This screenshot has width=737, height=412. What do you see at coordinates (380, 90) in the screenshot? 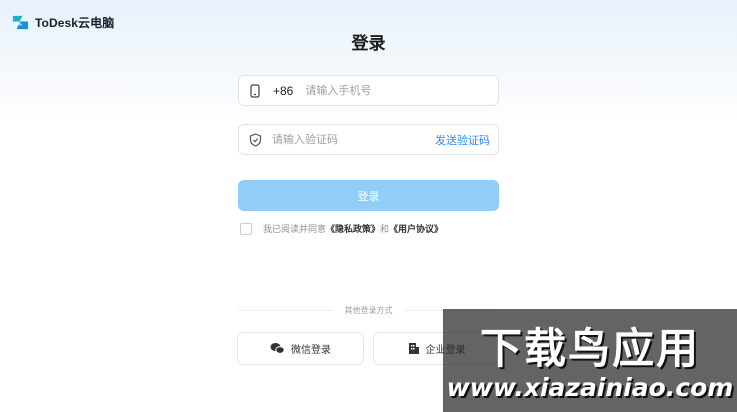
I see `phone-input` at bounding box center [380, 90].